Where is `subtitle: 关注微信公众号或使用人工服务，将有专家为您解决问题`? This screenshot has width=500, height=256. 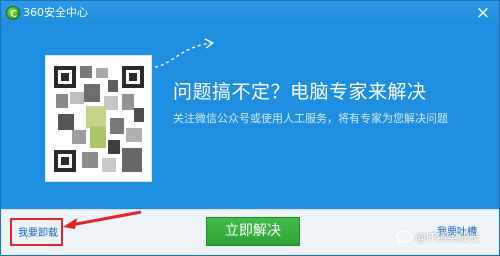 subtitle: 关注微信公众号或使用人工服务，将有专家为您解决问题 is located at coordinates (310, 118).